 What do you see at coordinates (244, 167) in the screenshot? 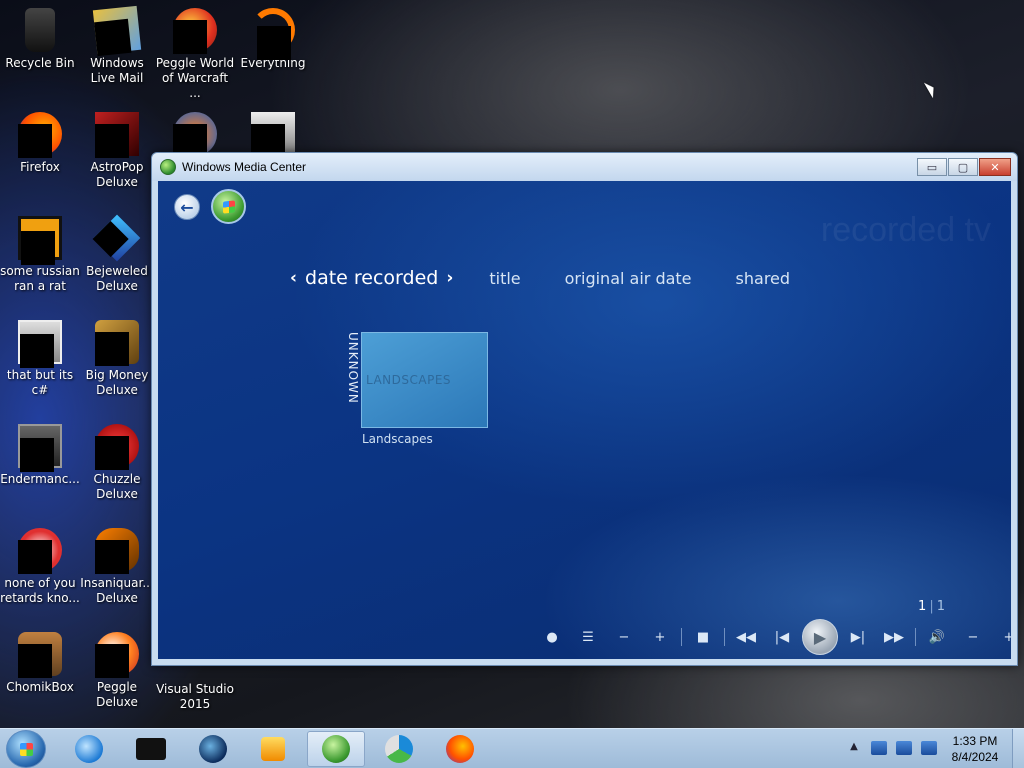
I see `window-title: Windows Media Center` at bounding box center [244, 167].